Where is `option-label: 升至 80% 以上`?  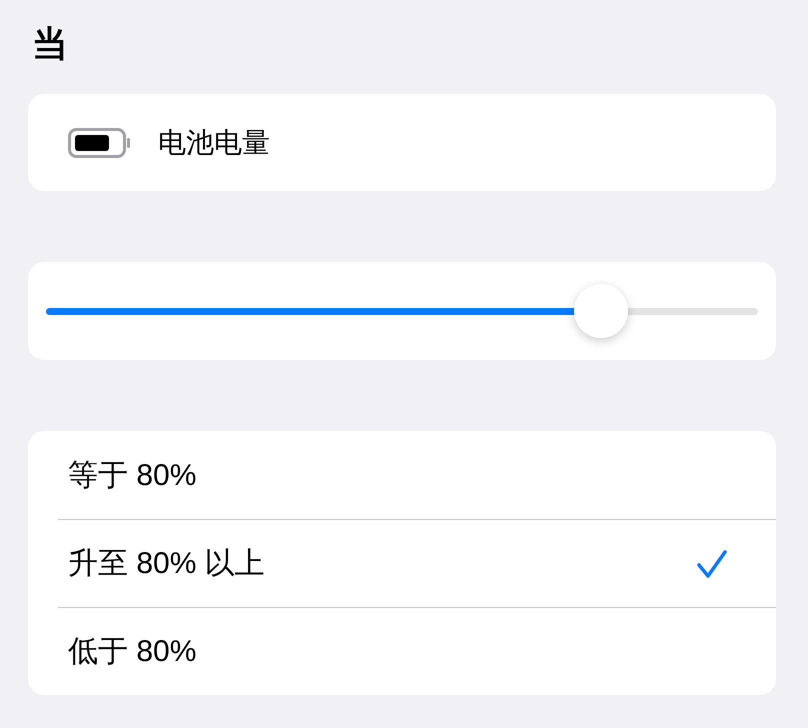 option-label: 升至 80% 以上 is located at coordinates (167, 564).